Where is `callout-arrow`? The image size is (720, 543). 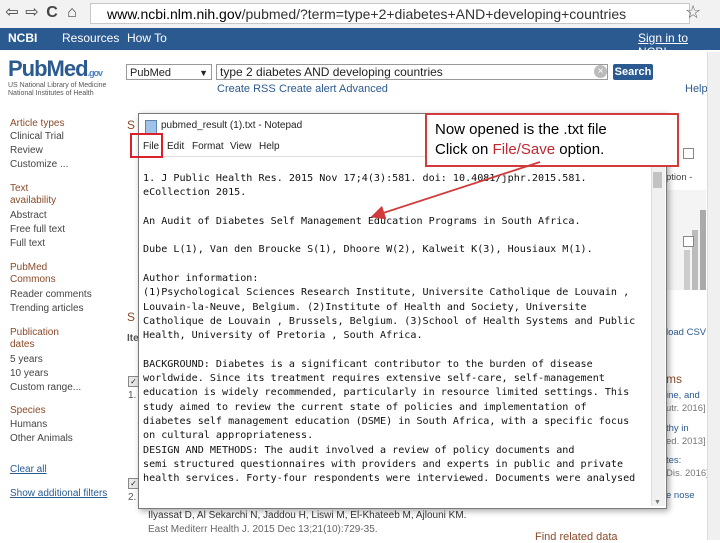 callout-arrow is located at coordinates (455, 190).